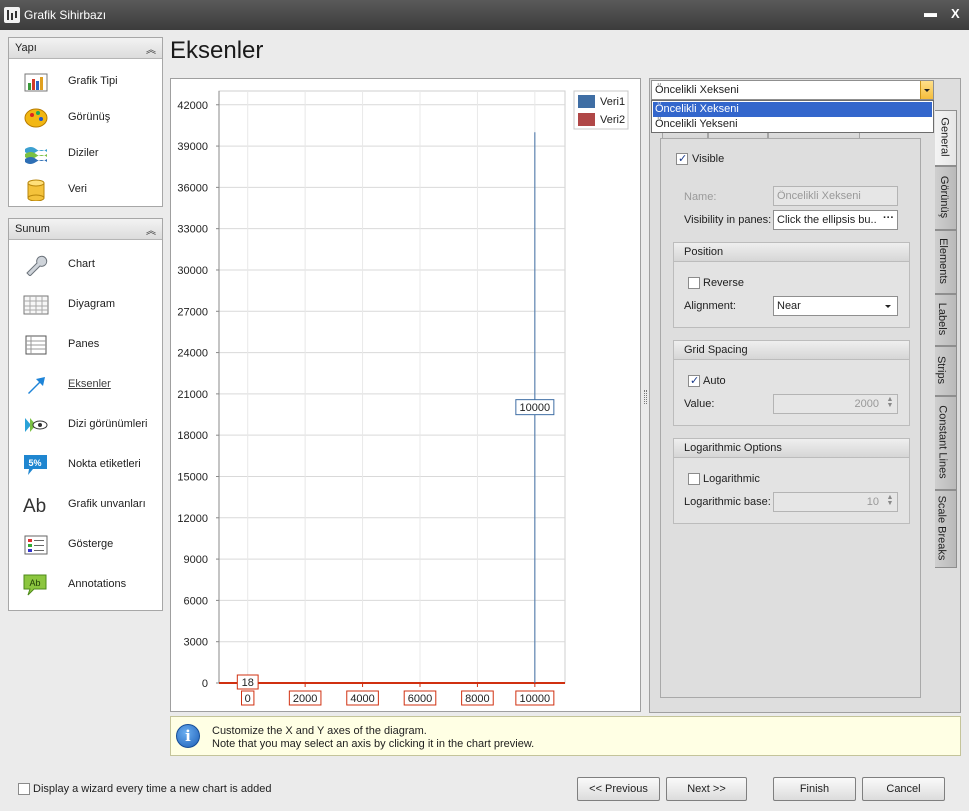 The image size is (969, 811). What do you see at coordinates (535, 408) in the screenshot?
I see `data-label: 10000` at bounding box center [535, 408].